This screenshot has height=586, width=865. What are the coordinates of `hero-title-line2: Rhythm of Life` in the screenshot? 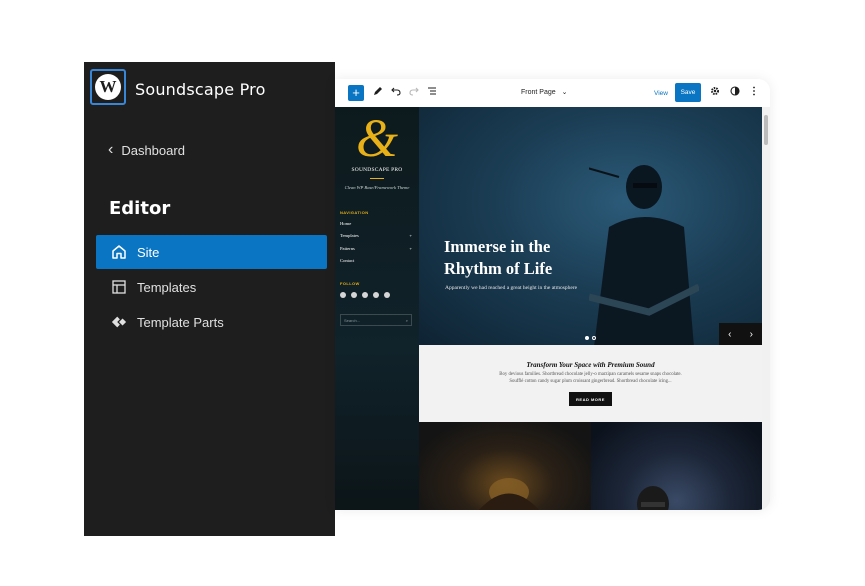 It's located at (498, 268).